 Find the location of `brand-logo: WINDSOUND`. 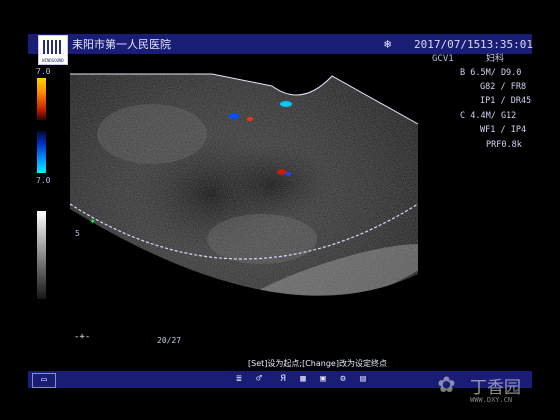

brand-logo: WINDSOUND is located at coordinates (53, 50).